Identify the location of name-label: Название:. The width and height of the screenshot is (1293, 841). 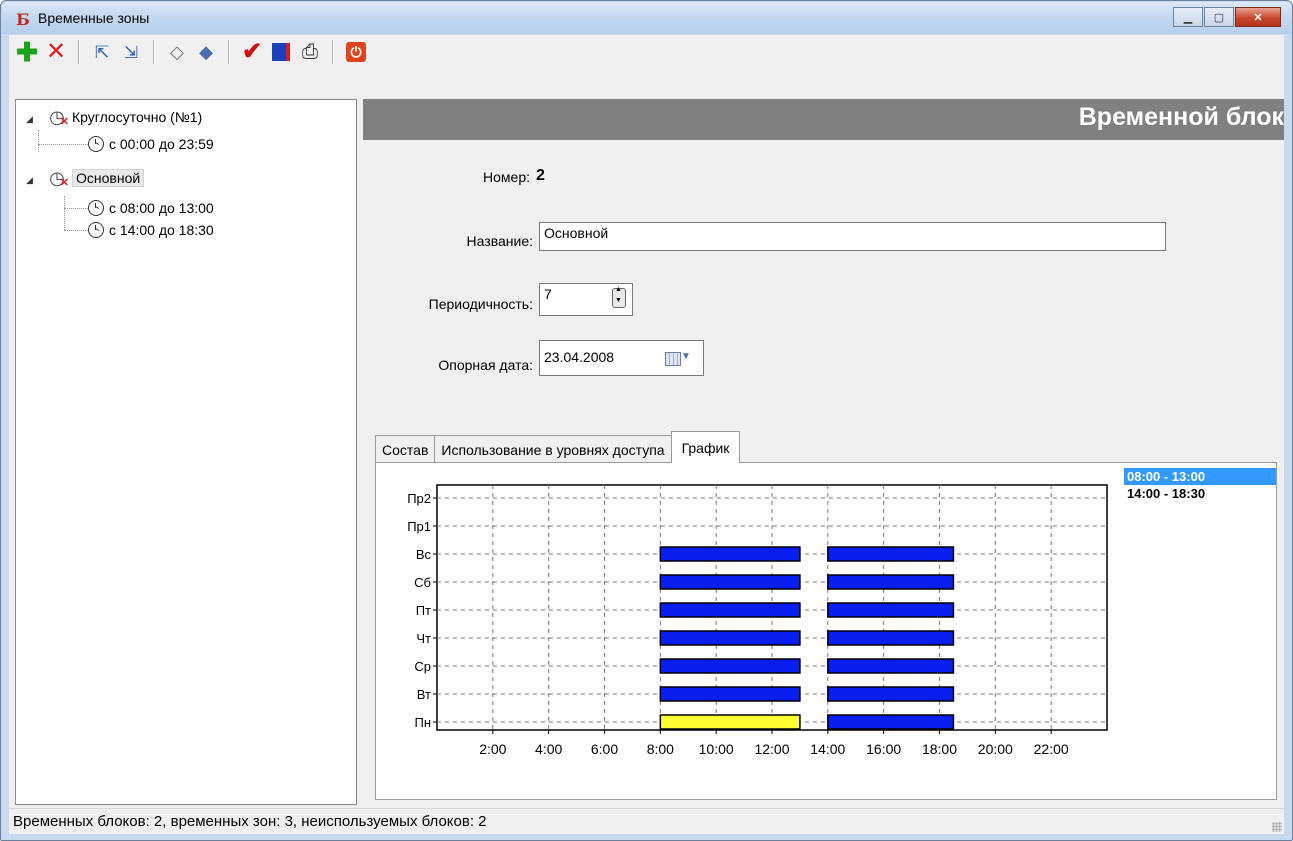
(499, 241).